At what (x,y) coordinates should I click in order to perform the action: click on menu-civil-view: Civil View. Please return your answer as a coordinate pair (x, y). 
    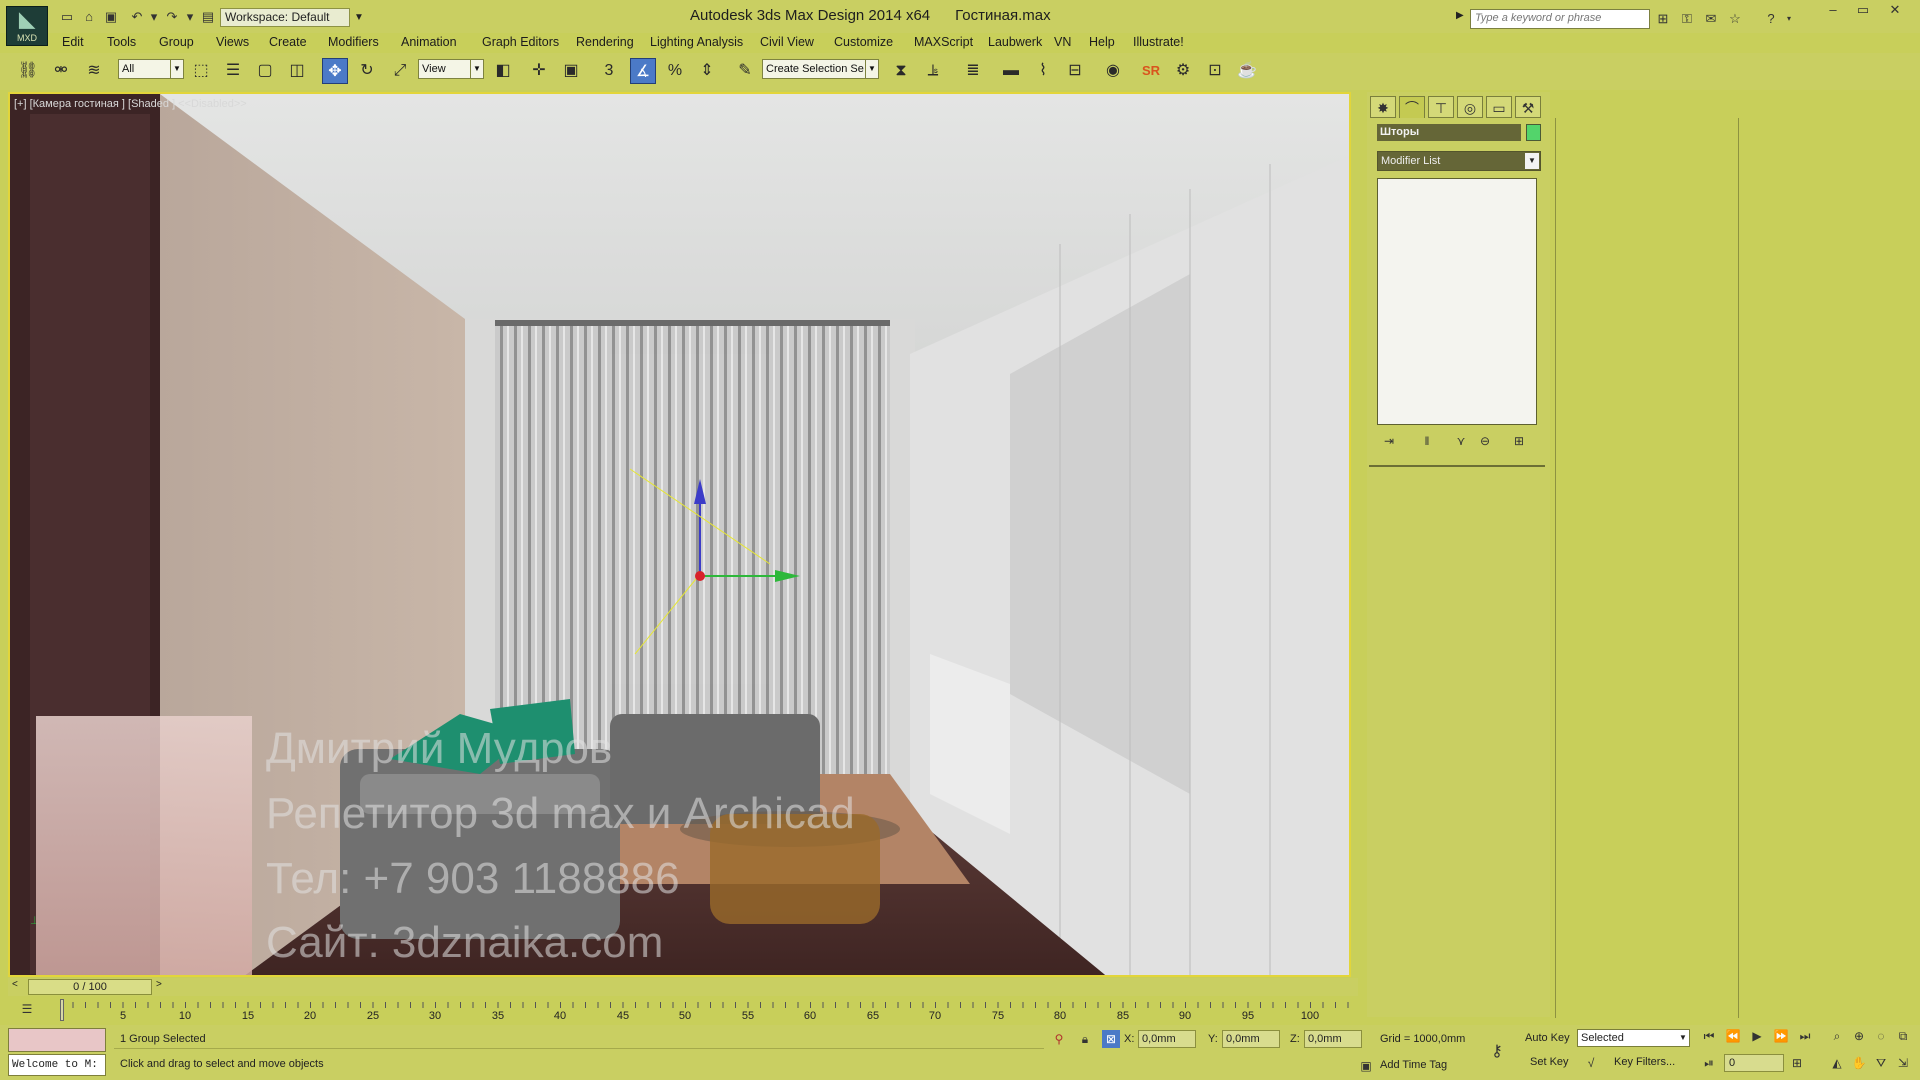
    Looking at the image, I should click on (787, 42).